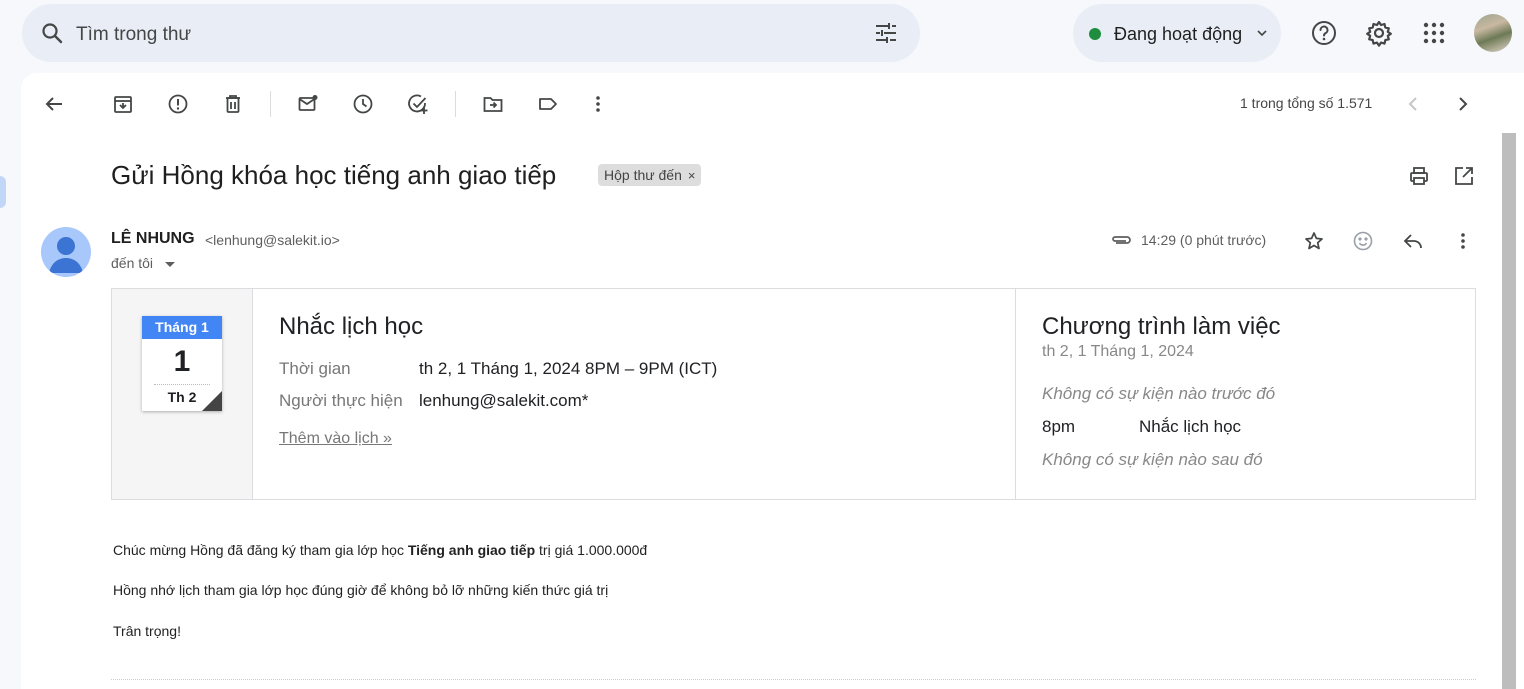 This screenshot has width=1524, height=689. Describe the element at coordinates (548, 104) in the screenshot. I see `label-icon` at that location.